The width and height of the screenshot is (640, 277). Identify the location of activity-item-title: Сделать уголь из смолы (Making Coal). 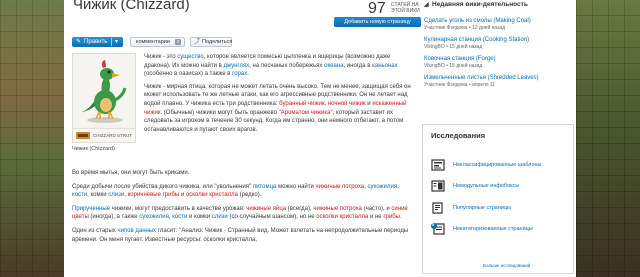
(499, 21).